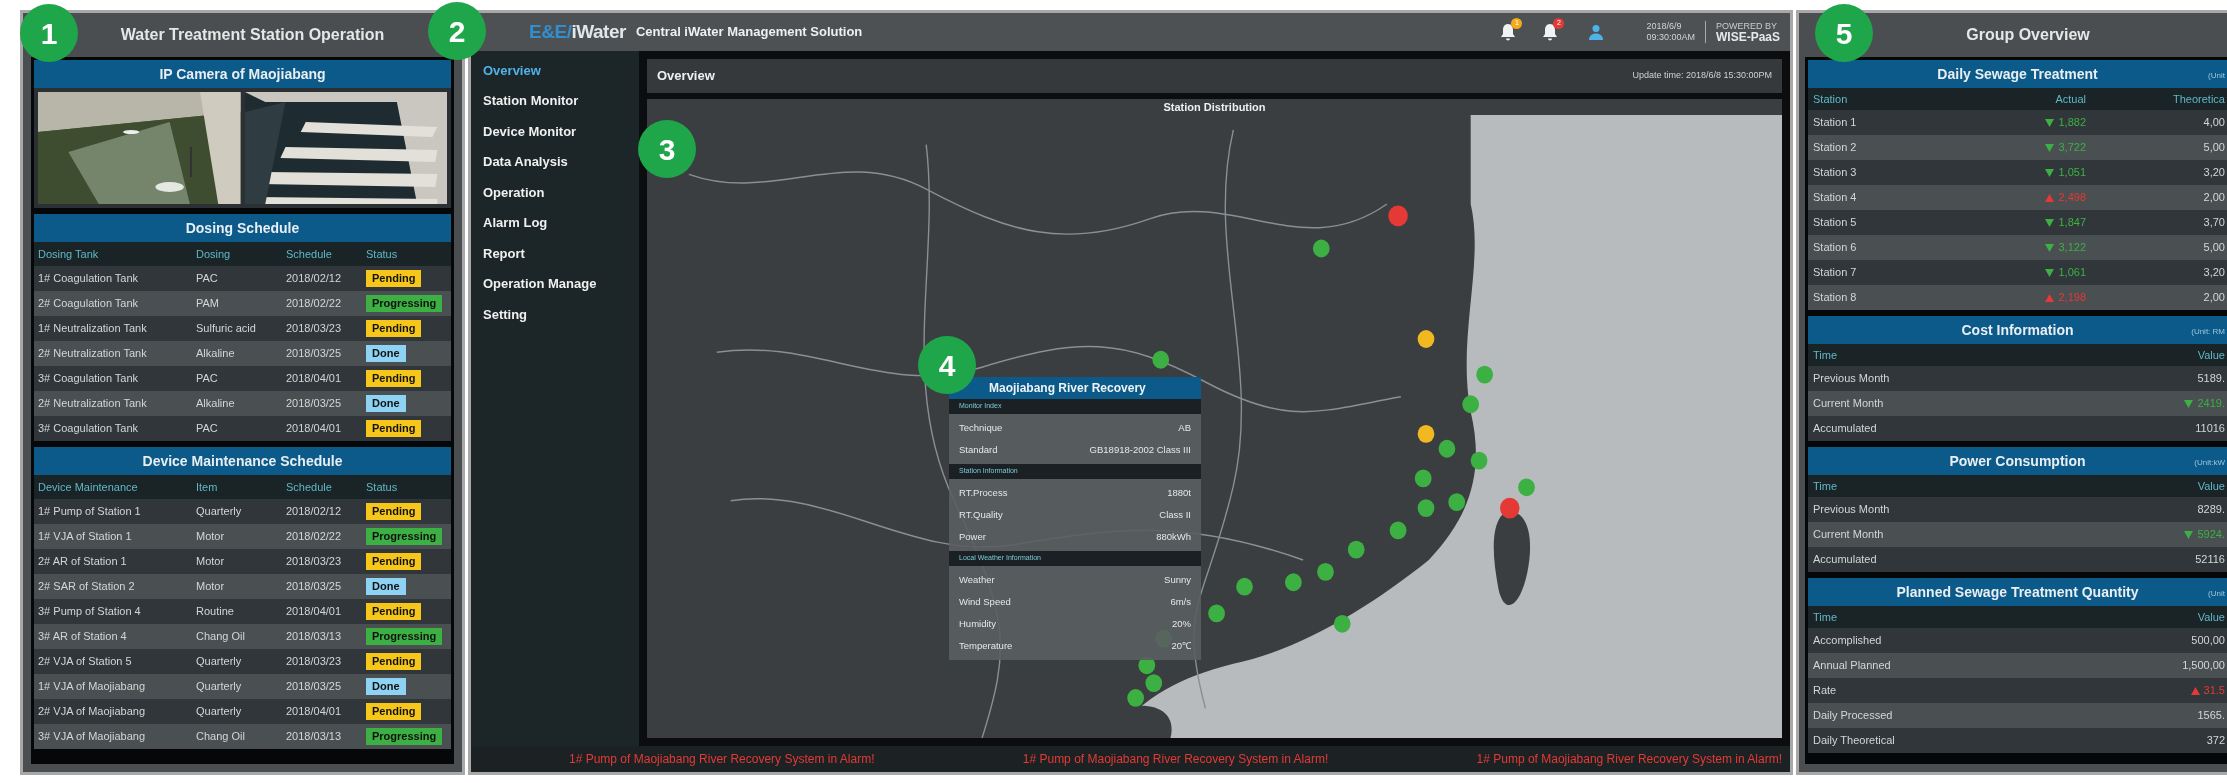  I want to click on table-cell-text: Chang Oil, so click(221, 737).